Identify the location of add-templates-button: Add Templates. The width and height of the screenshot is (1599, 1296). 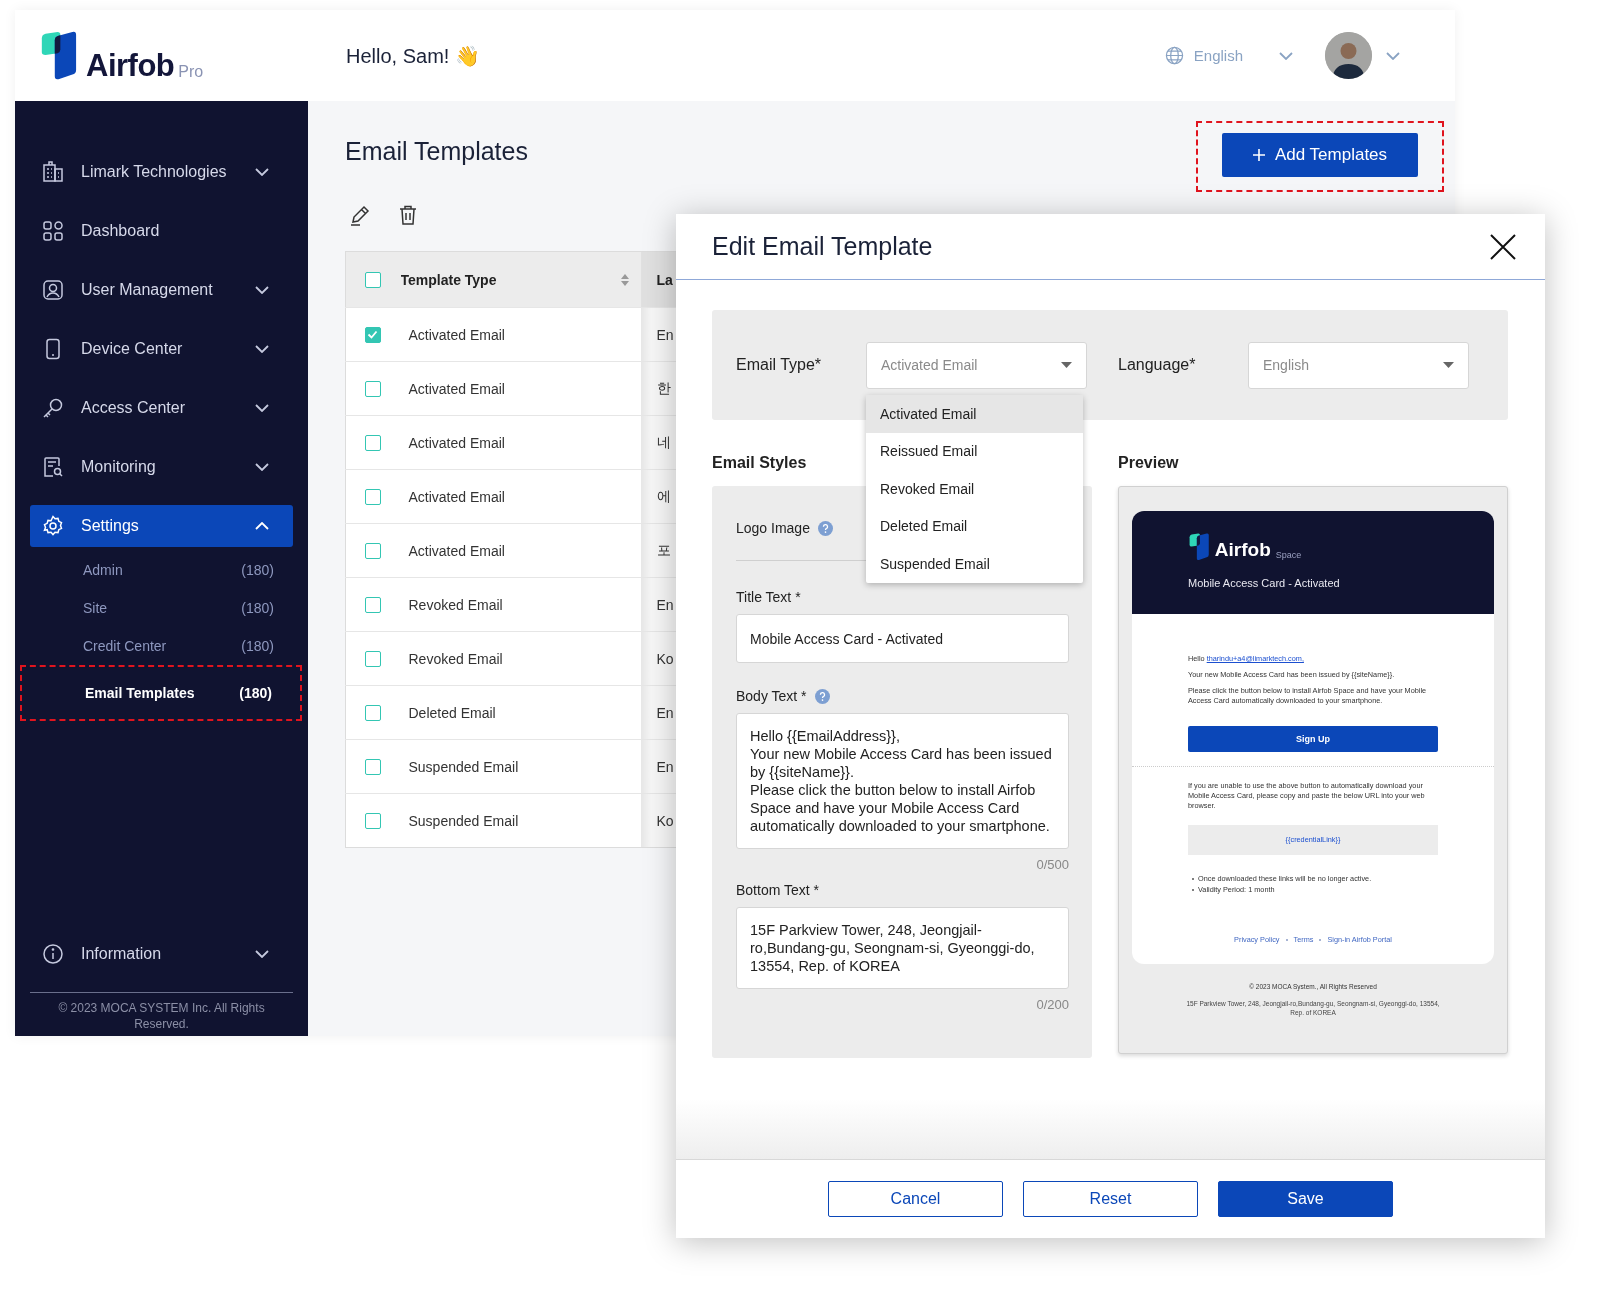
(1320, 155).